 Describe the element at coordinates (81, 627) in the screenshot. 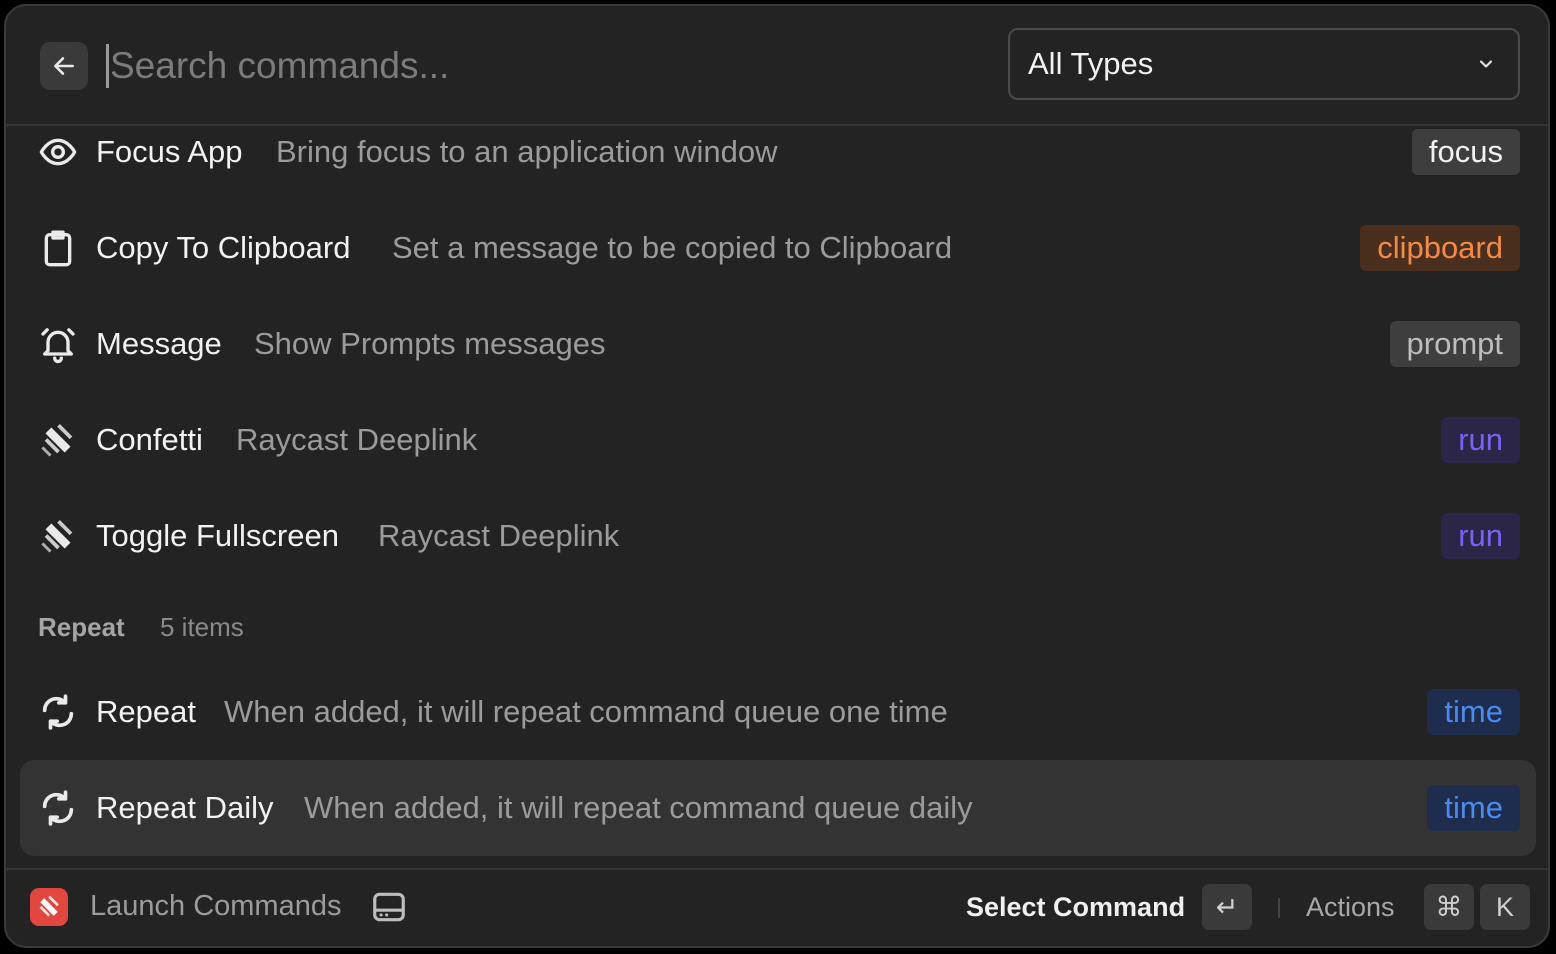

I see `section-label: Repeat` at that location.